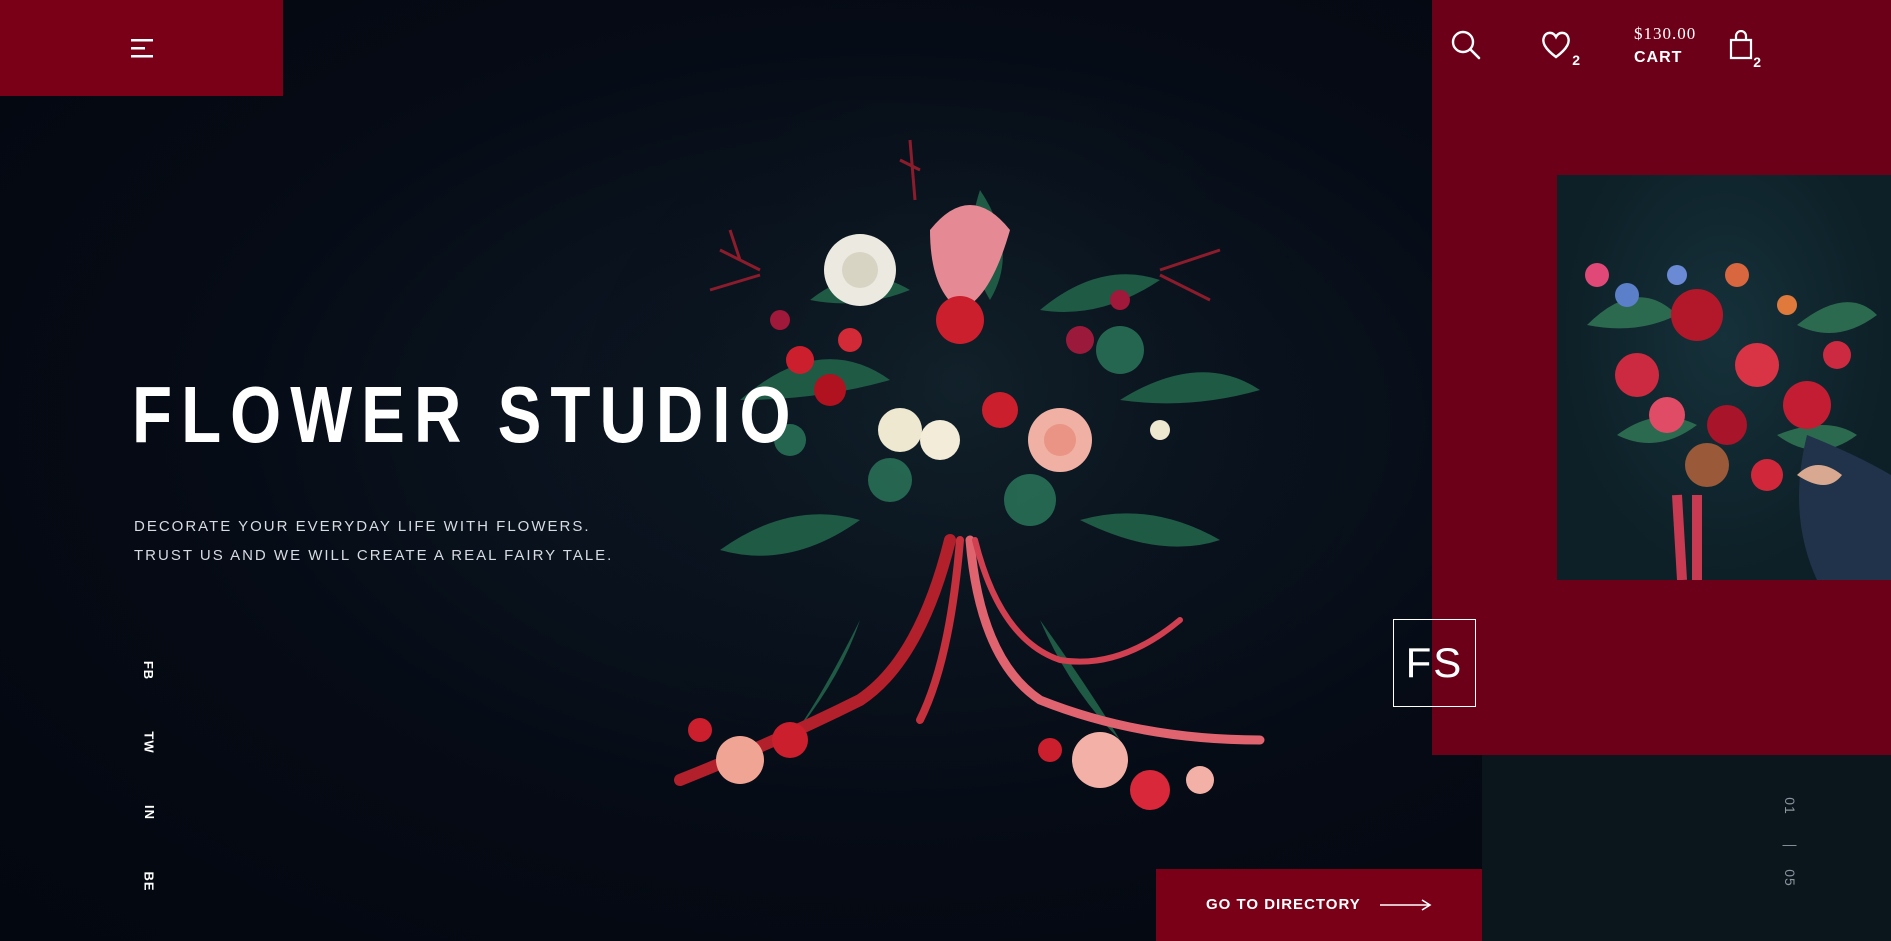 This screenshot has height=941, width=1891. What do you see at coordinates (1699, 49) in the screenshot?
I see `cart-button: $130.00 CART 2` at bounding box center [1699, 49].